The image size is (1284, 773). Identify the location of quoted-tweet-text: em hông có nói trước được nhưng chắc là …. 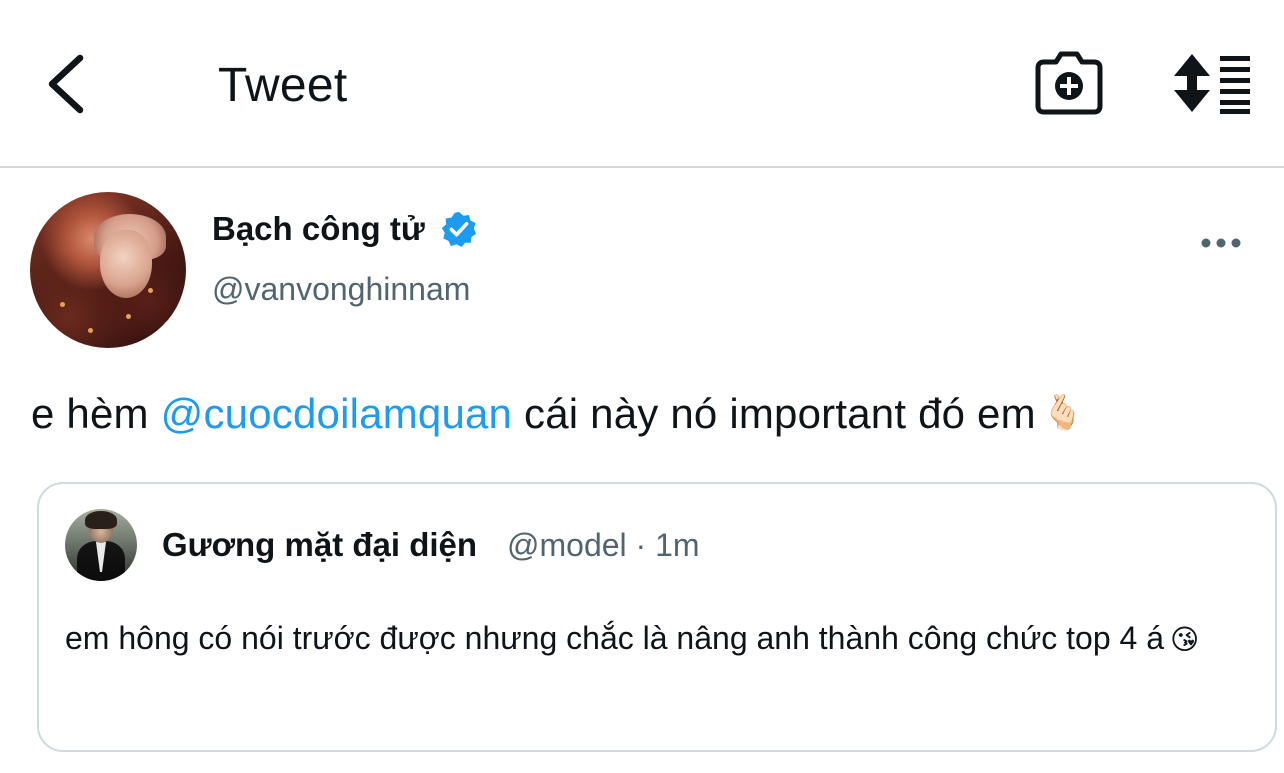
(655, 639).